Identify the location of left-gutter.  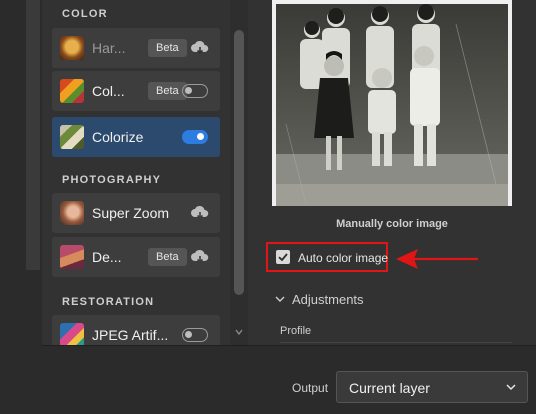
(21, 207).